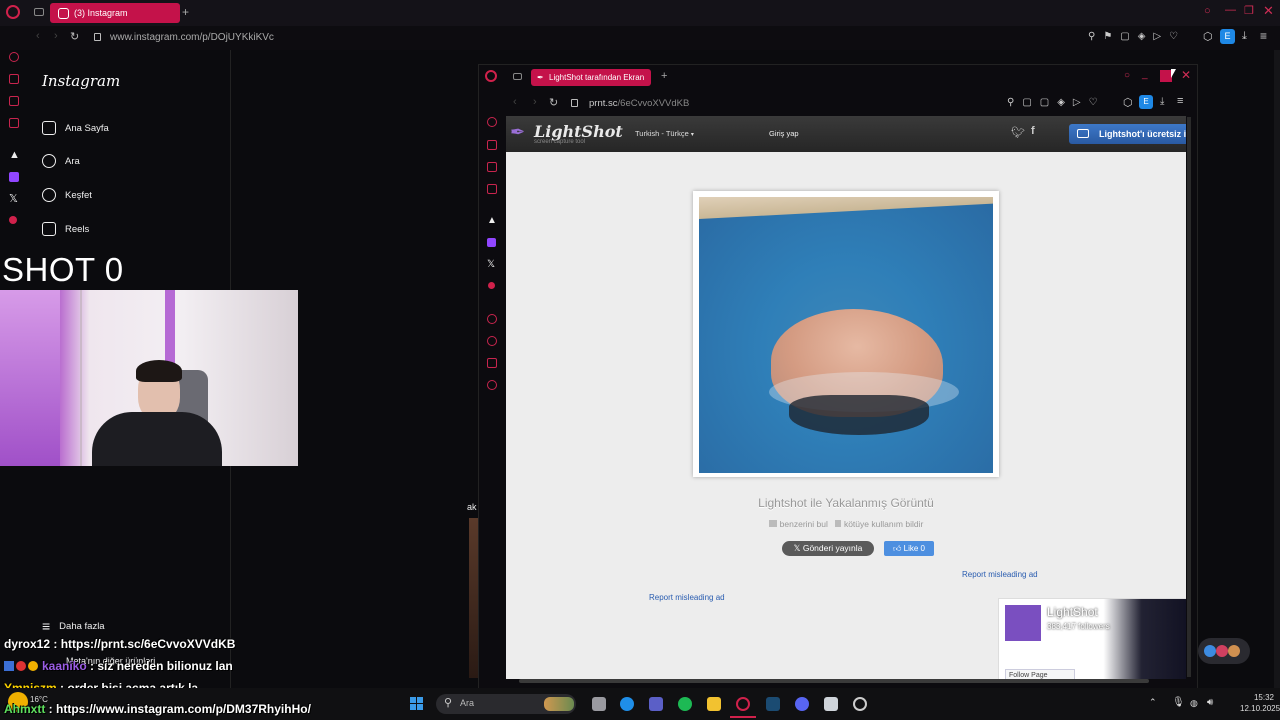  What do you see at coordinates (883, 524) in the screenshot?
I see `report-abuse-link: kötüye kullanım bildir` at bounding box center [883, 524].